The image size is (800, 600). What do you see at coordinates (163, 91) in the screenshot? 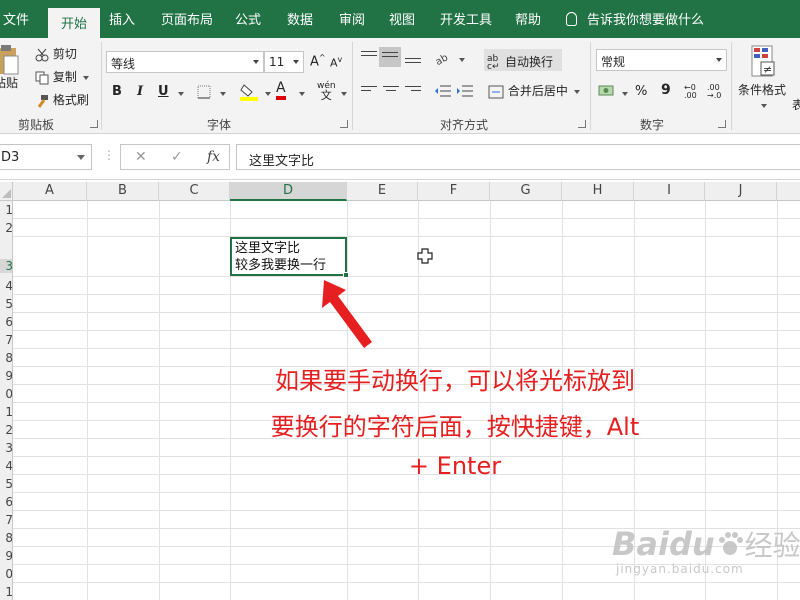
I see `underline-button: U` at bounding box center [163, 91].